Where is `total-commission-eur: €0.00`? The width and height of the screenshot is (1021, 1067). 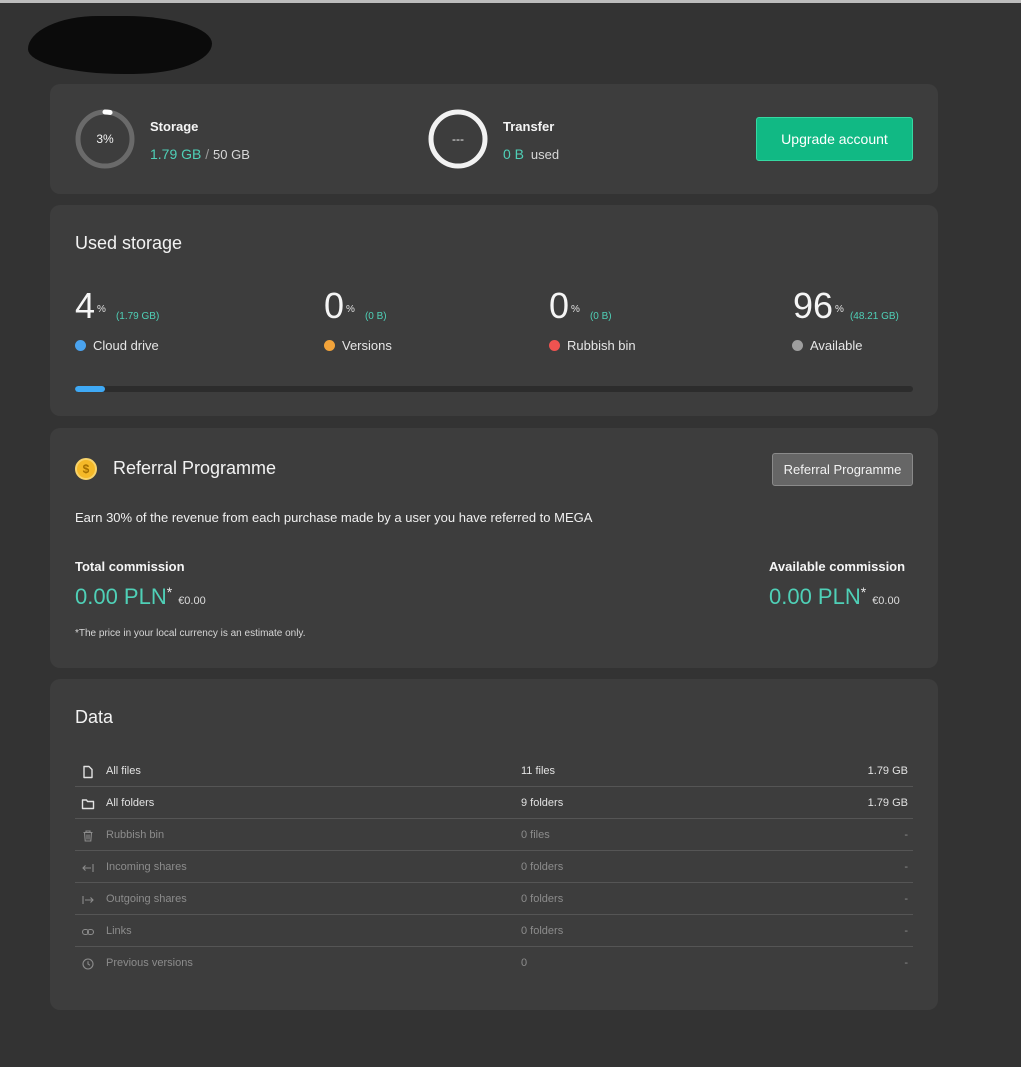
total-commission-eur: €0.00 is located at coordinates (192, 601).